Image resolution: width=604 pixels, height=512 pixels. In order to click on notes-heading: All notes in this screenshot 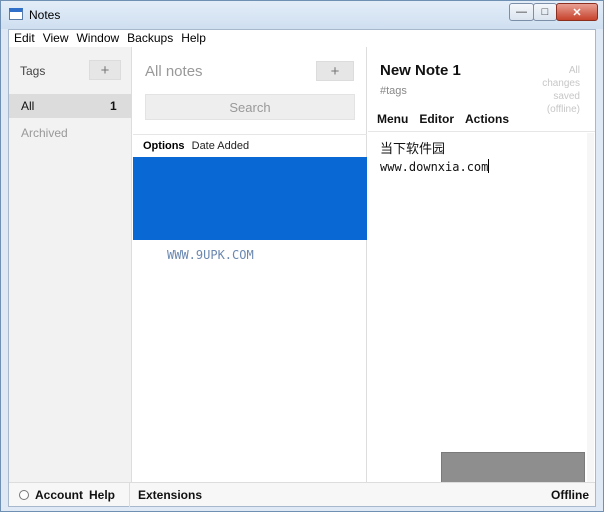, I will do `click(174, 71)`.